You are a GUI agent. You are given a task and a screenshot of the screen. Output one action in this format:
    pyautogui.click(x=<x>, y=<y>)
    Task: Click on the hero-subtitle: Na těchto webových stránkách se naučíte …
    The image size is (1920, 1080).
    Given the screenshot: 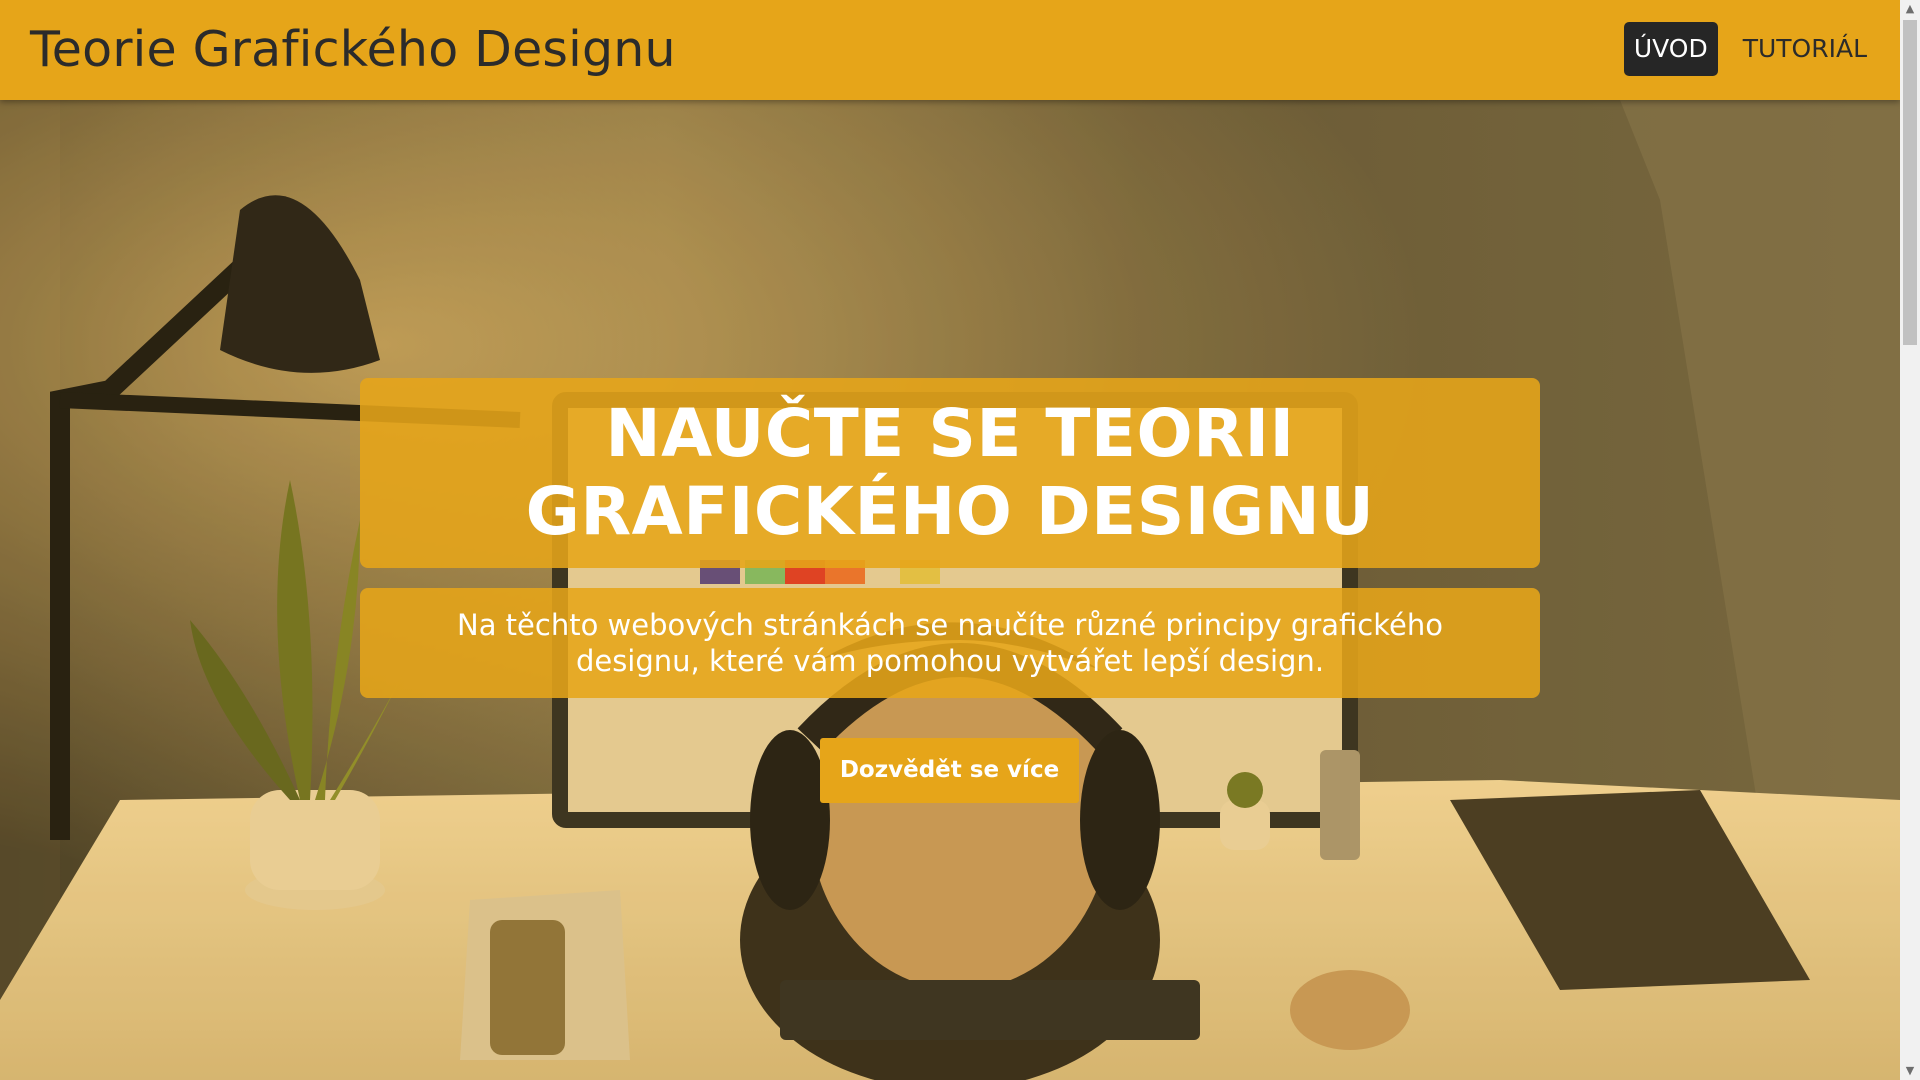 What is the action you would take?
    pyautogui.click(x=950, y=643)
    